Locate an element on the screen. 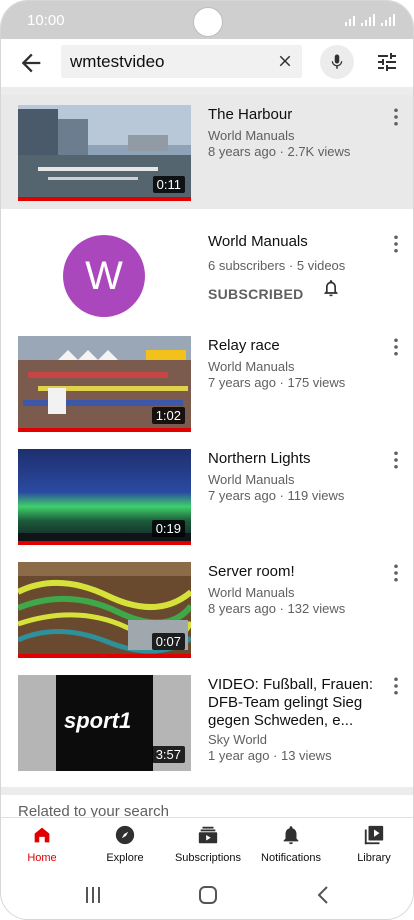 The width and height of the screenshot is (414, 920). wifi-signal-icon is located at coordinates (350, 21).